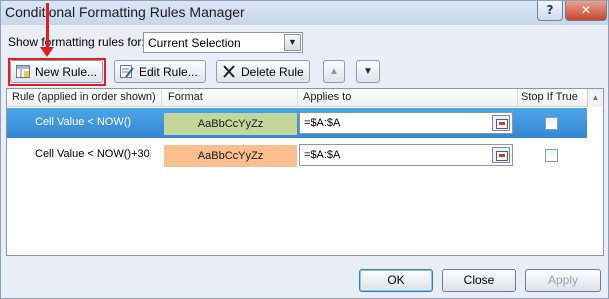 This screenshot has height=299, width=609. I want to click on delete-rule-button: Delete Rule, so click(263, 71).